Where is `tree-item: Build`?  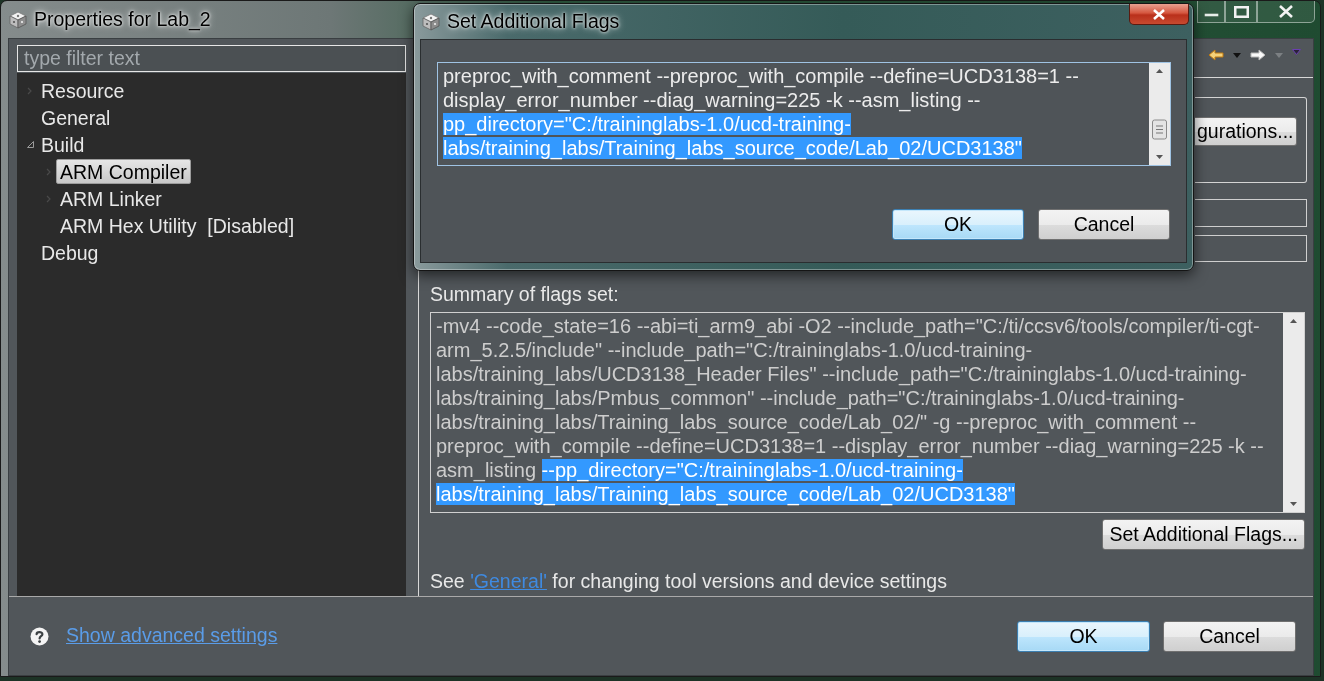 tree-item: Build is located at coordinates (63, 144).